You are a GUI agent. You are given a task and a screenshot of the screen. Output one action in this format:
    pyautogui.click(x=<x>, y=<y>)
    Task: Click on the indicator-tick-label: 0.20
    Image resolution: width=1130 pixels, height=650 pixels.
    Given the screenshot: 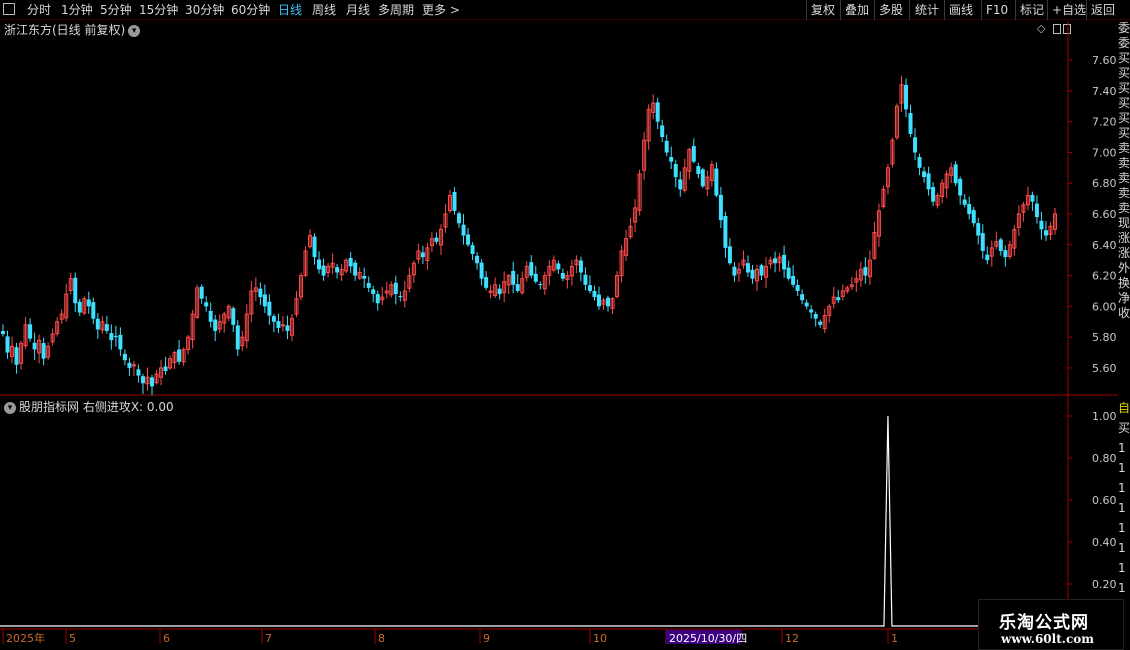 What is the action you would take?
    pyautogui.click(x=1104, y=584)
    